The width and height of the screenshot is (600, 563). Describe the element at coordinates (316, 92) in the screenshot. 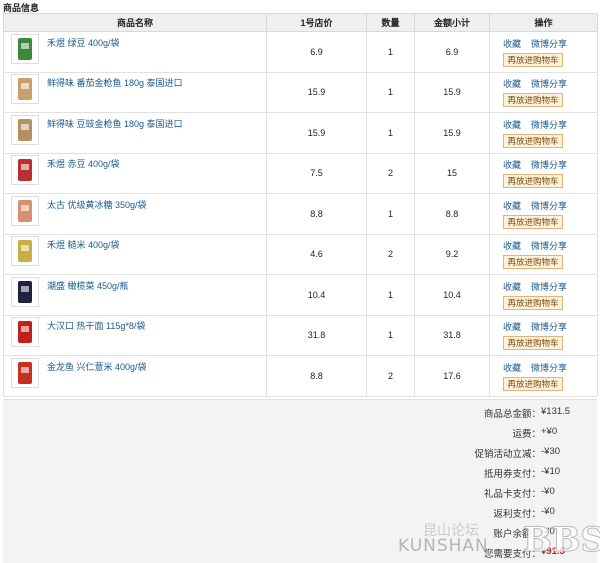

I see `price-cell: 15.9` at that location.